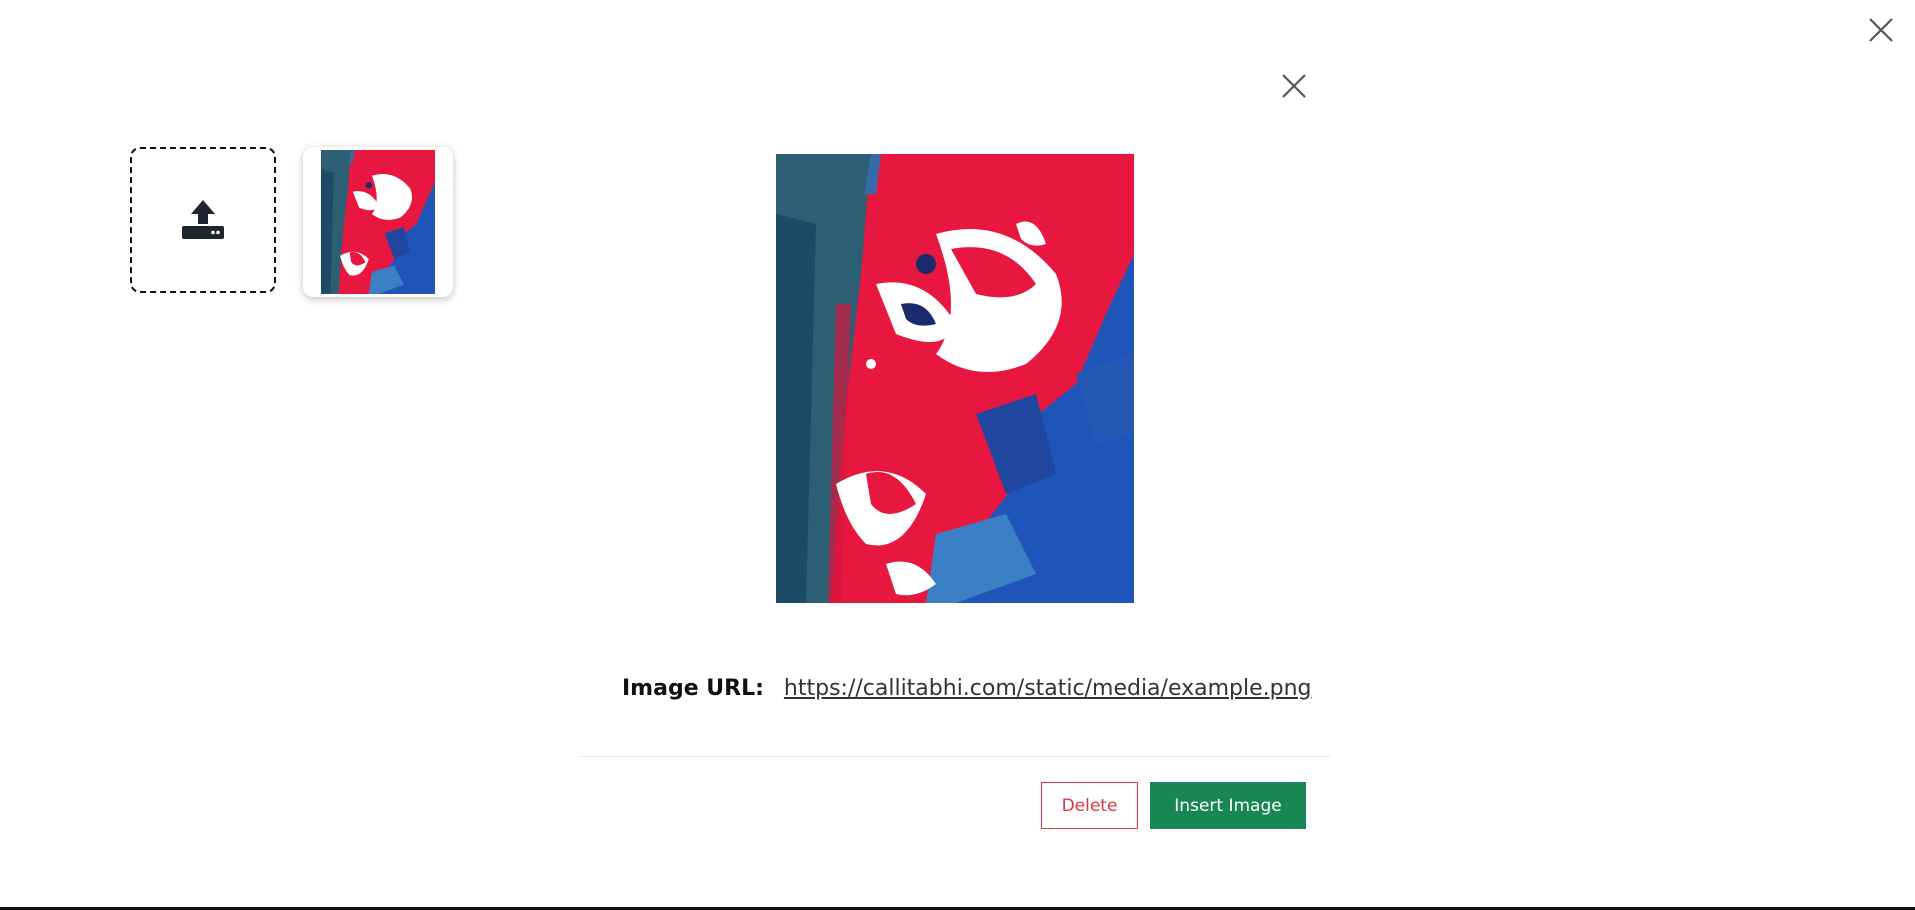 The width and height of the screenshot is (1915, 910). I want to click on upload-image-tile, so click(203, 220).